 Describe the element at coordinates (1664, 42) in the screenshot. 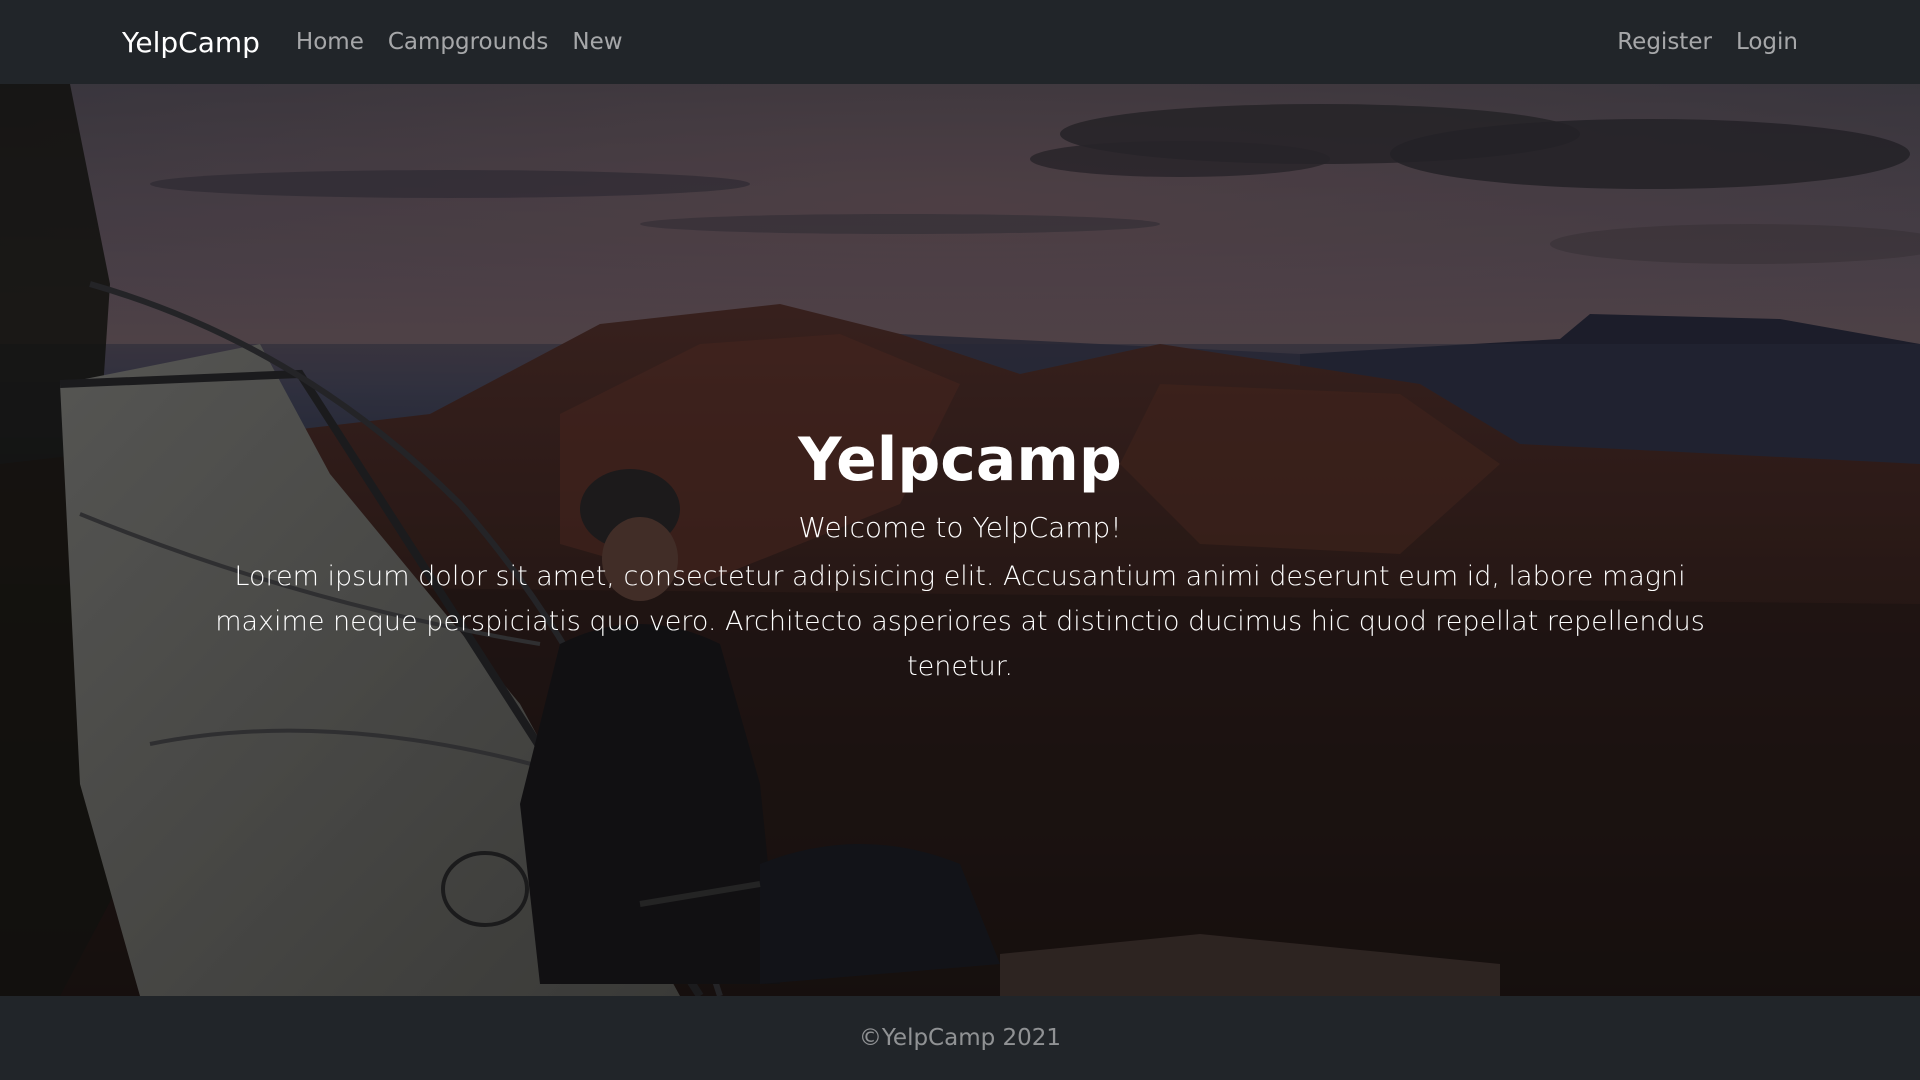

I see `nav-link-register: Register` at that location.